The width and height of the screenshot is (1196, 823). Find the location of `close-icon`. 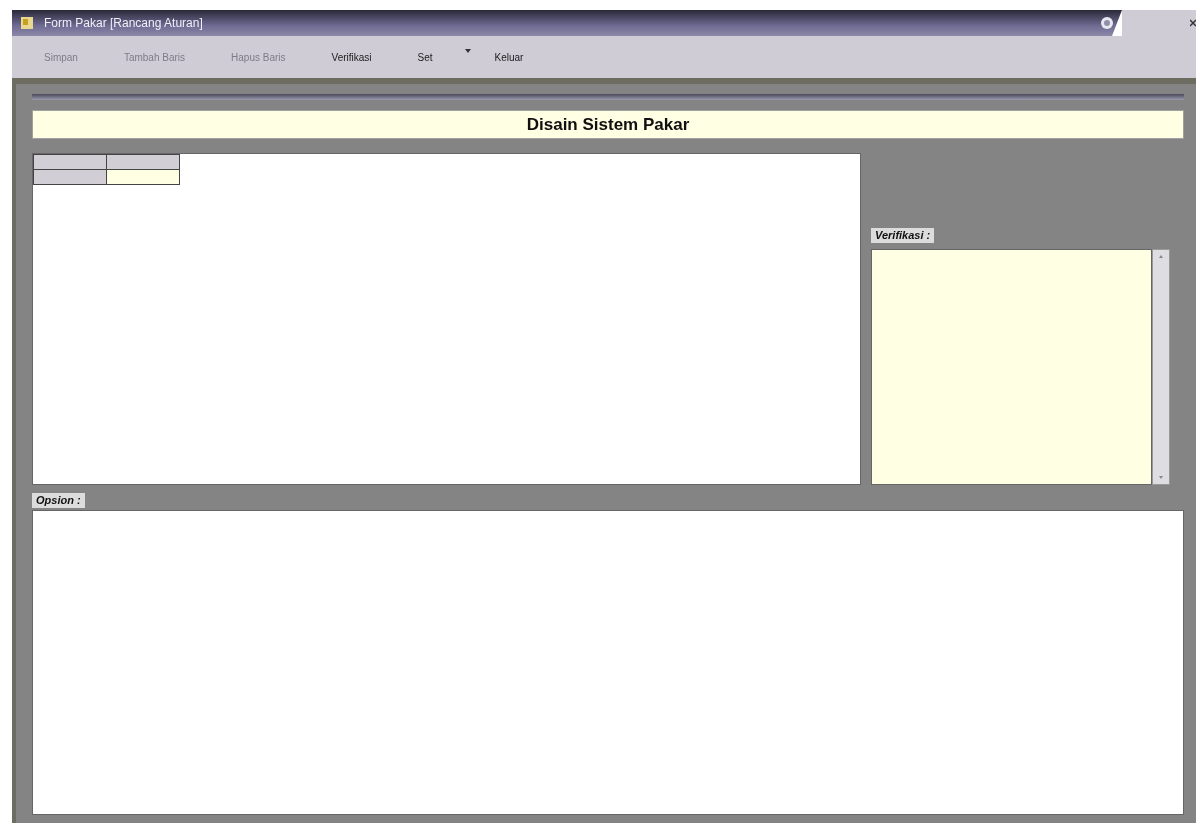

close-icon is located at coordinates (1193, 23).